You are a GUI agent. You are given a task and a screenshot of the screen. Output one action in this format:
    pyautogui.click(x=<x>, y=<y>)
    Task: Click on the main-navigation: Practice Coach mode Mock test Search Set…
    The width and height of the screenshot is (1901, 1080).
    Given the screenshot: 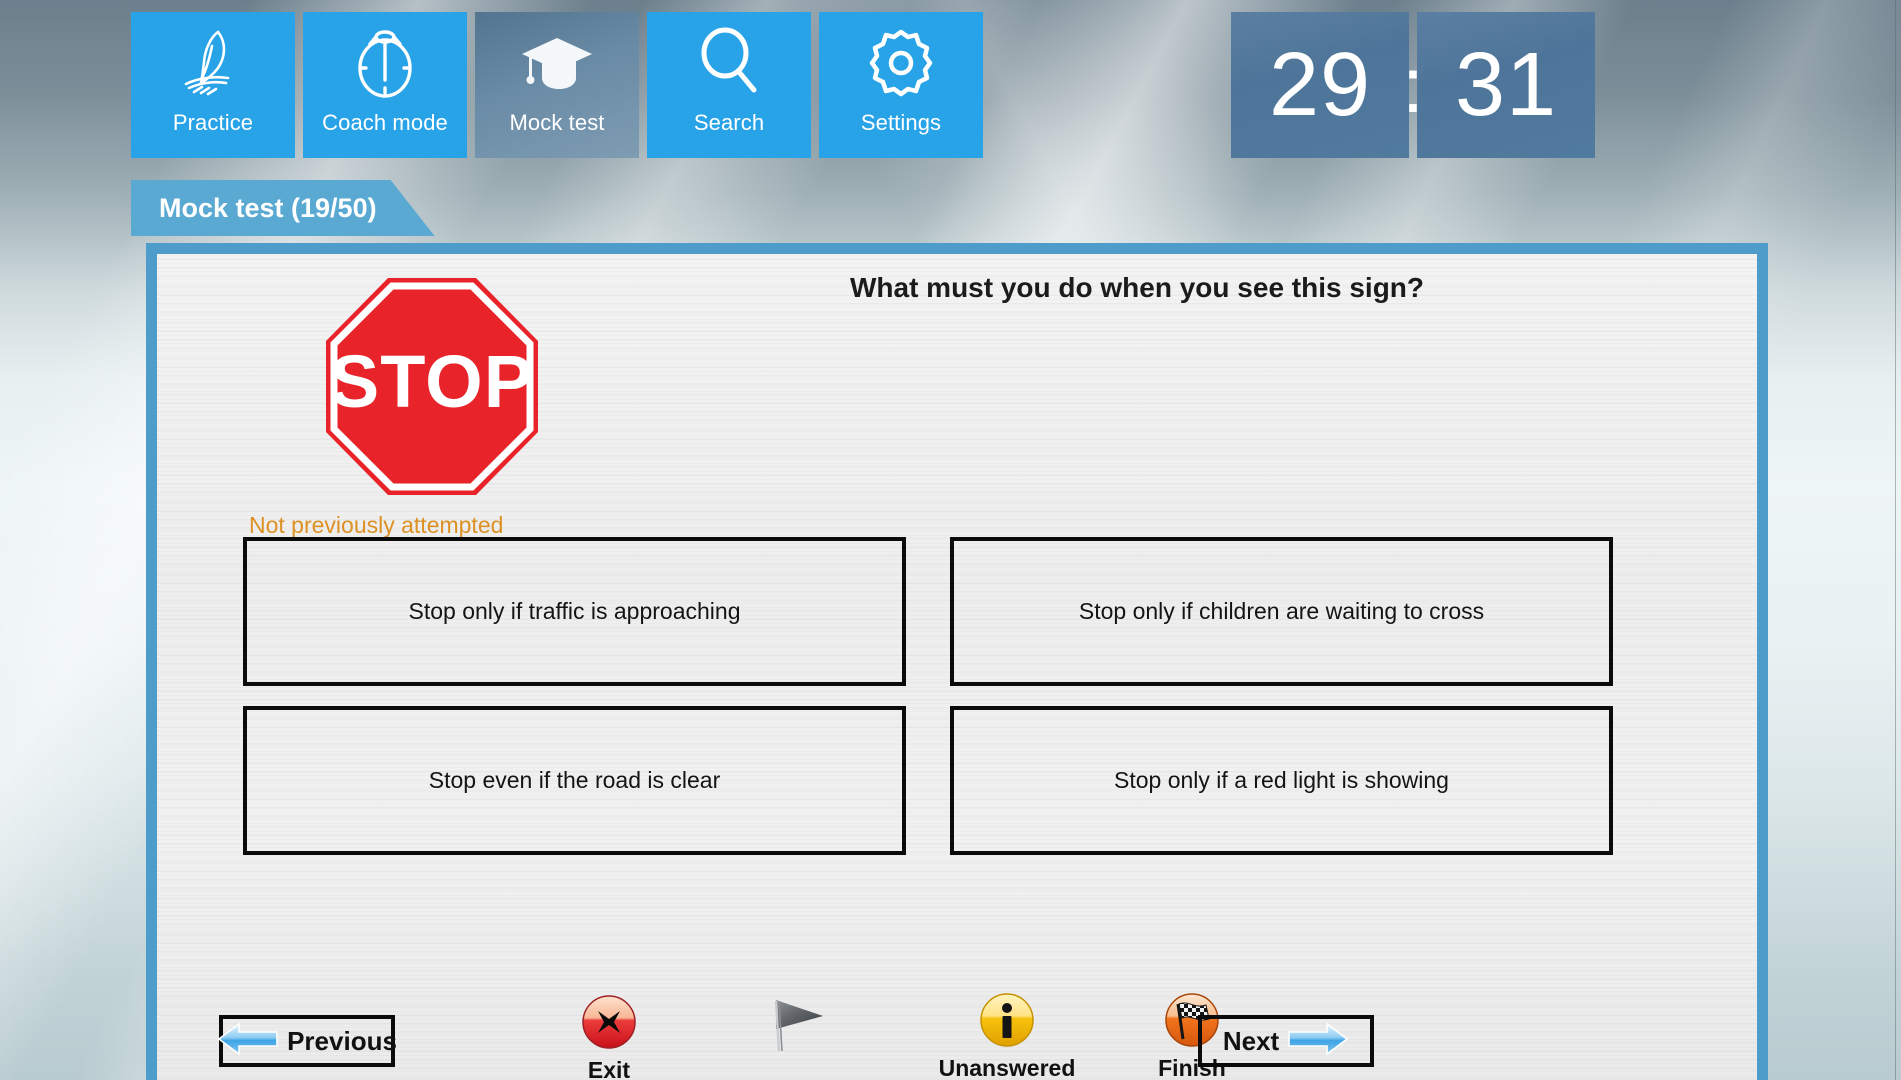 What is the action you would take?
    pyautogui.click(x=557, y=85)
    